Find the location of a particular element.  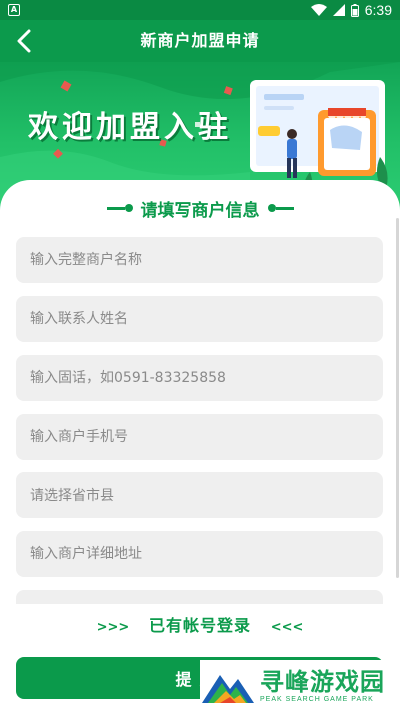

watermark-subtitle: PEAK SEARCH GAME PARK is located at coordinates (317, 699).